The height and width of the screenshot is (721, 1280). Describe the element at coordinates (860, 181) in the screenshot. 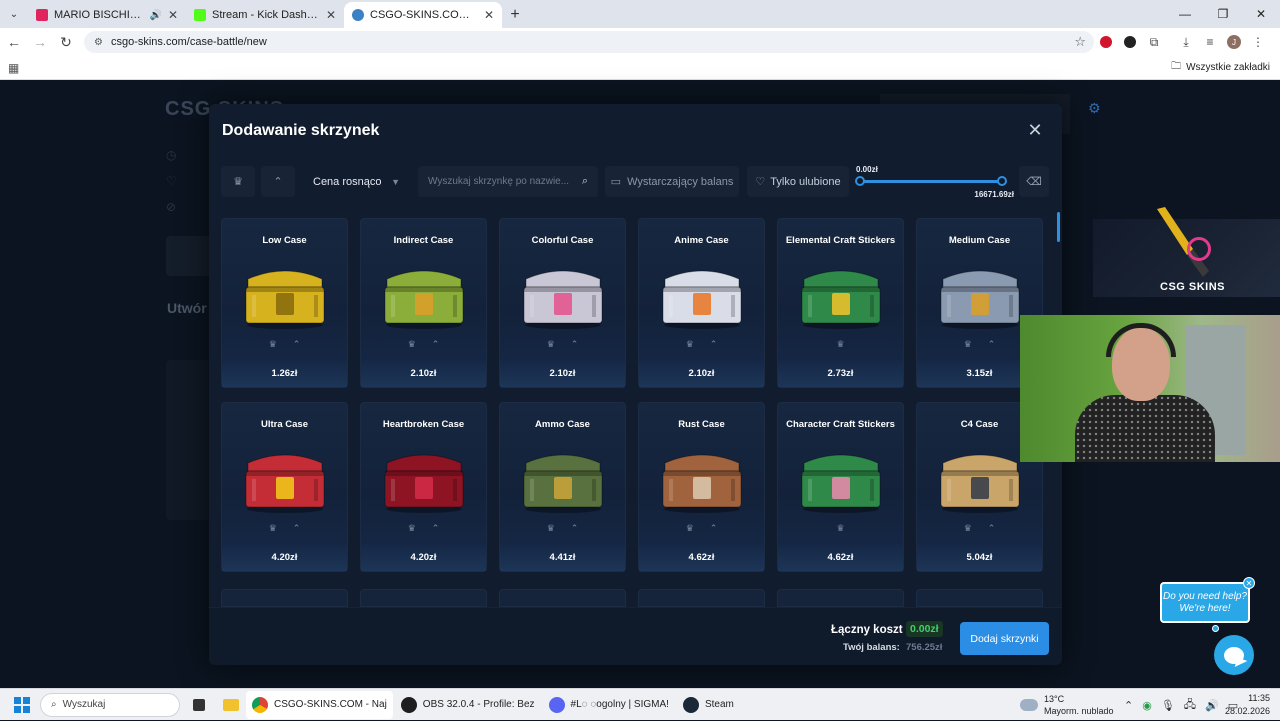

I see `slider-min-handle` at that location.